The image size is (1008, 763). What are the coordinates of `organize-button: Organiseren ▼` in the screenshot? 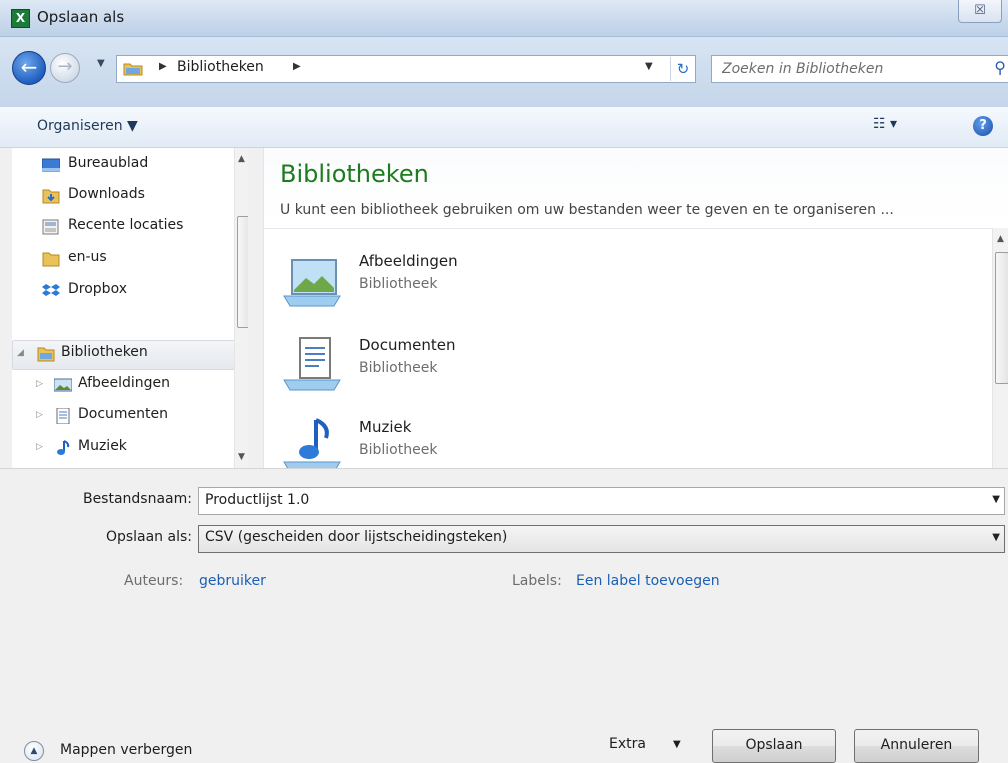 It's located at (87, 126).